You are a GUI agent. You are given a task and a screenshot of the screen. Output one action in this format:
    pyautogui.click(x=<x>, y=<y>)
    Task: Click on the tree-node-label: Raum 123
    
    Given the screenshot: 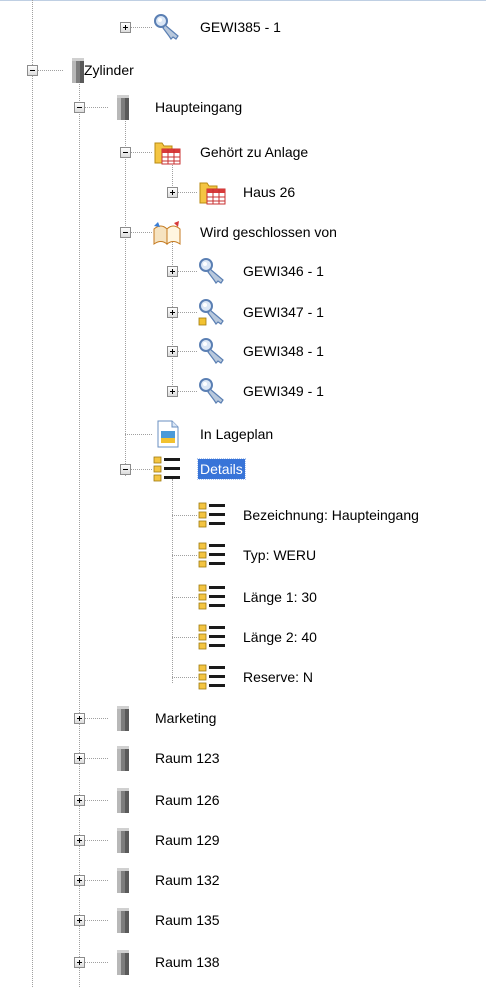 What is the action you would take?
    pyautogui.click(x=187, y=758)
    